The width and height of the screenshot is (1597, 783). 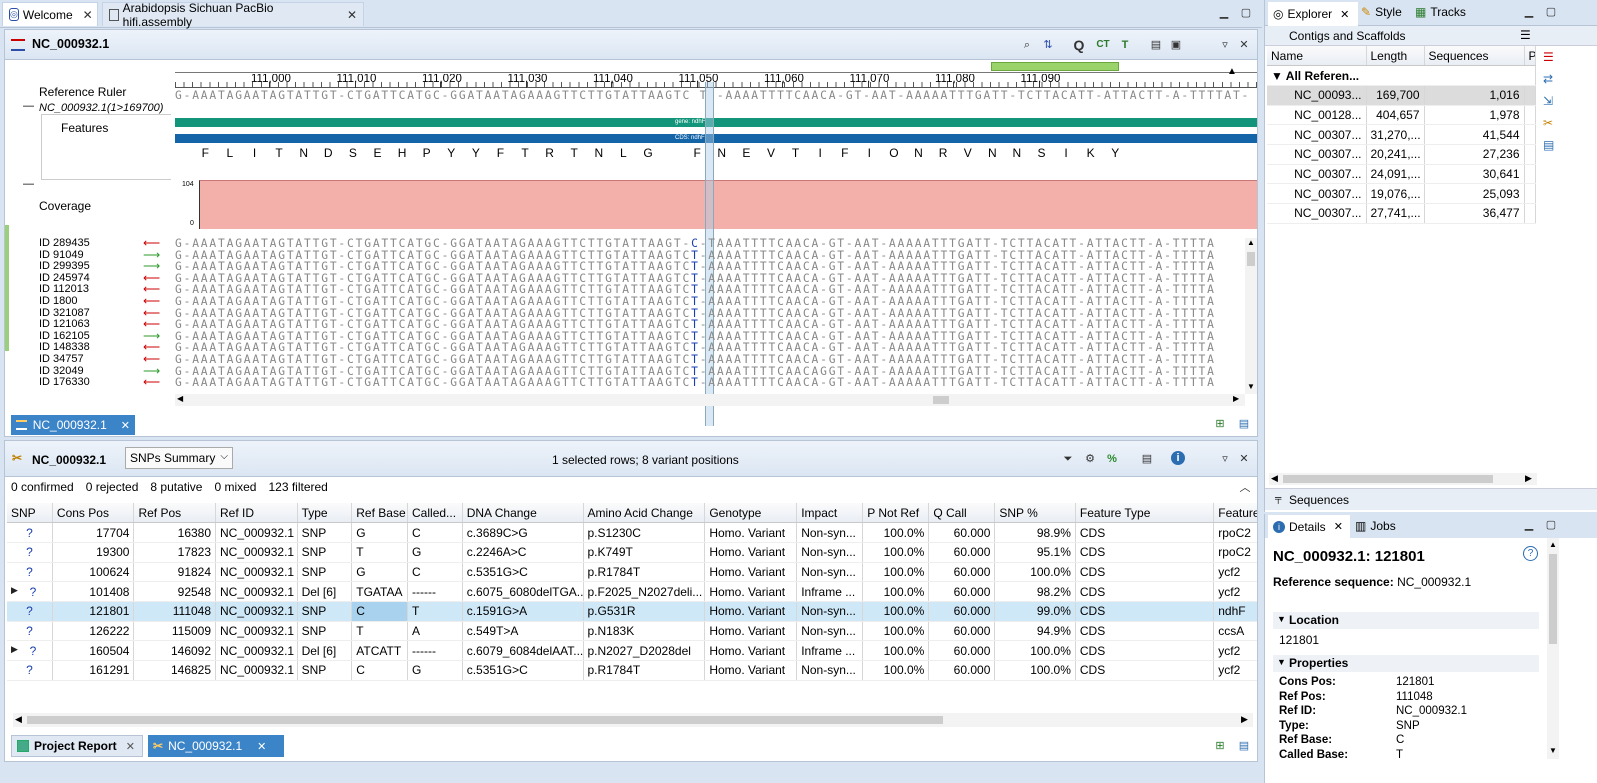 What do you see at coordinates (1431, 499) in the screenshot?
I see `sequences-section: ╤ Sequences` at bounding box center [1431, 499].